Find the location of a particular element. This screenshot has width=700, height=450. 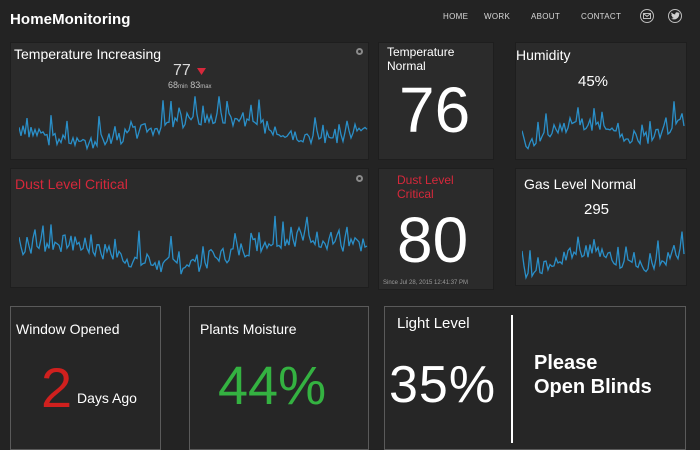

temperature-value-title: Temperature Normal is located at coordinates (421, 59).